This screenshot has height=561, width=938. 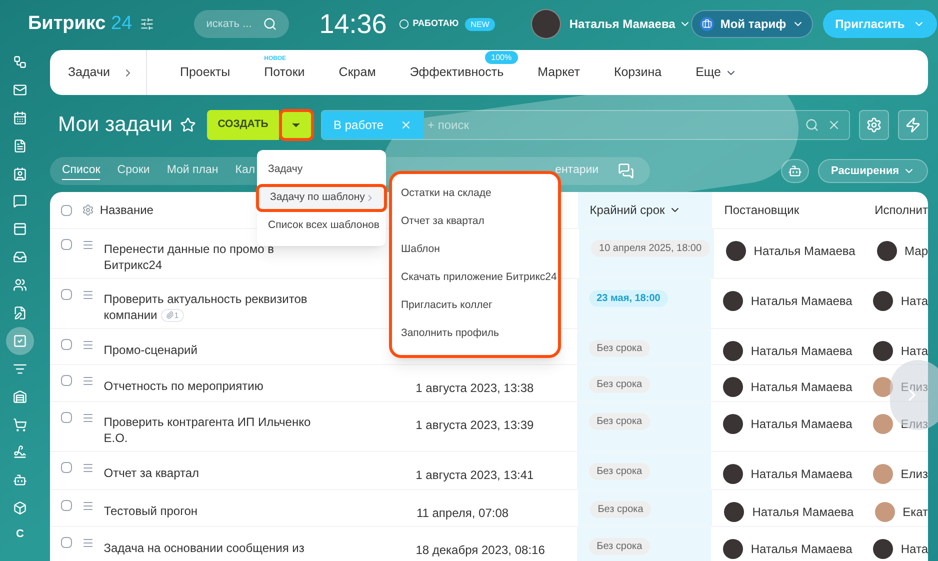 I want to click on nav-link: Проекты, so click(x=205, y=72).